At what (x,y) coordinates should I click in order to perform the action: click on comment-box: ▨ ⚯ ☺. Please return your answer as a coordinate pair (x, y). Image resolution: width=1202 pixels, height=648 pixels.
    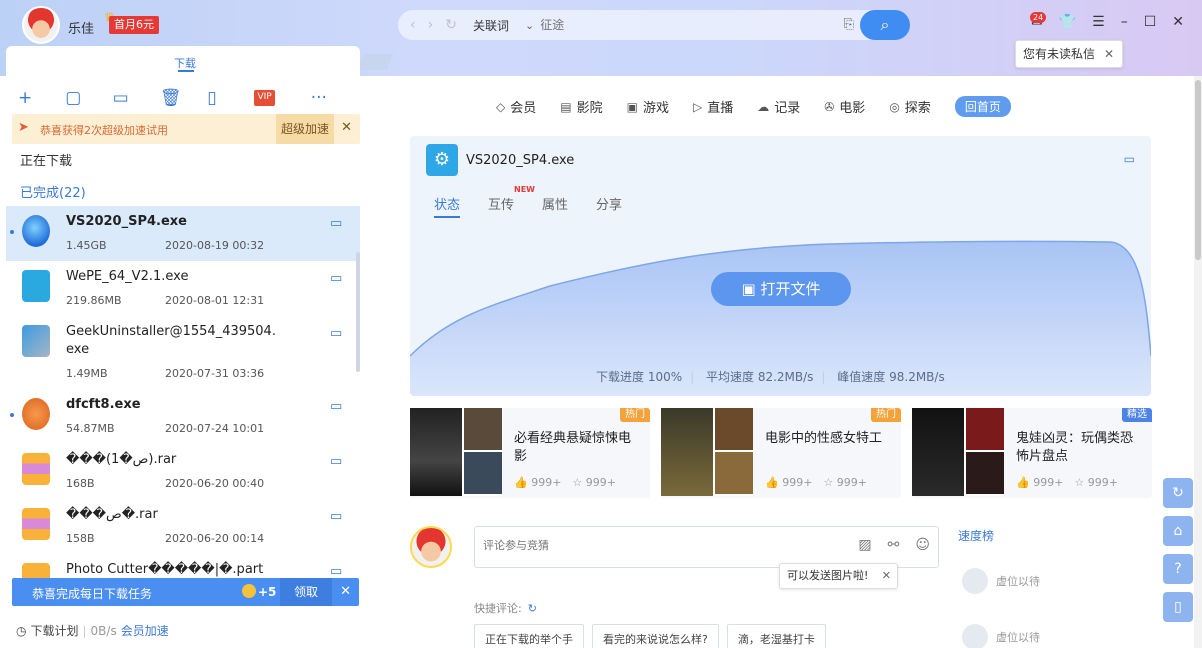
    Looking at the image, I should click on (706, 547).